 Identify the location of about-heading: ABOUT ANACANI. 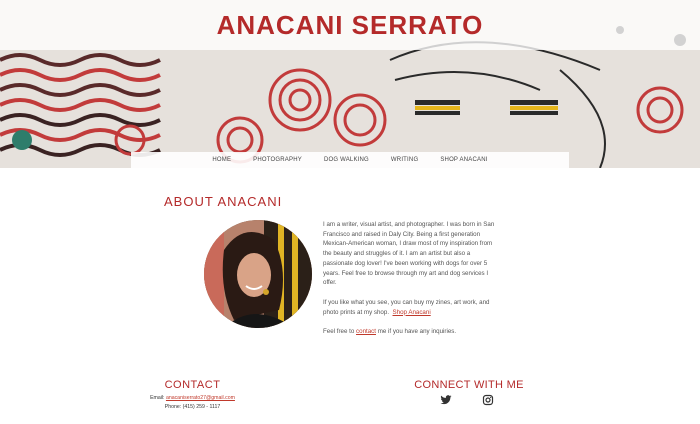
(223, 201).